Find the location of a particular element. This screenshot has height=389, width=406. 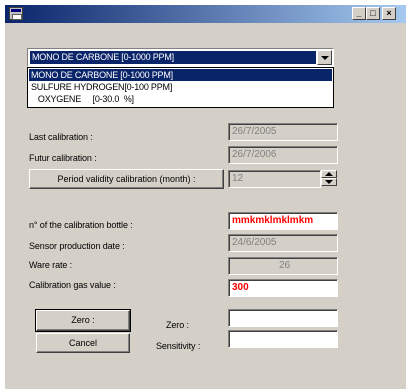

spin-up-icon is located at coordinates (329, 174).